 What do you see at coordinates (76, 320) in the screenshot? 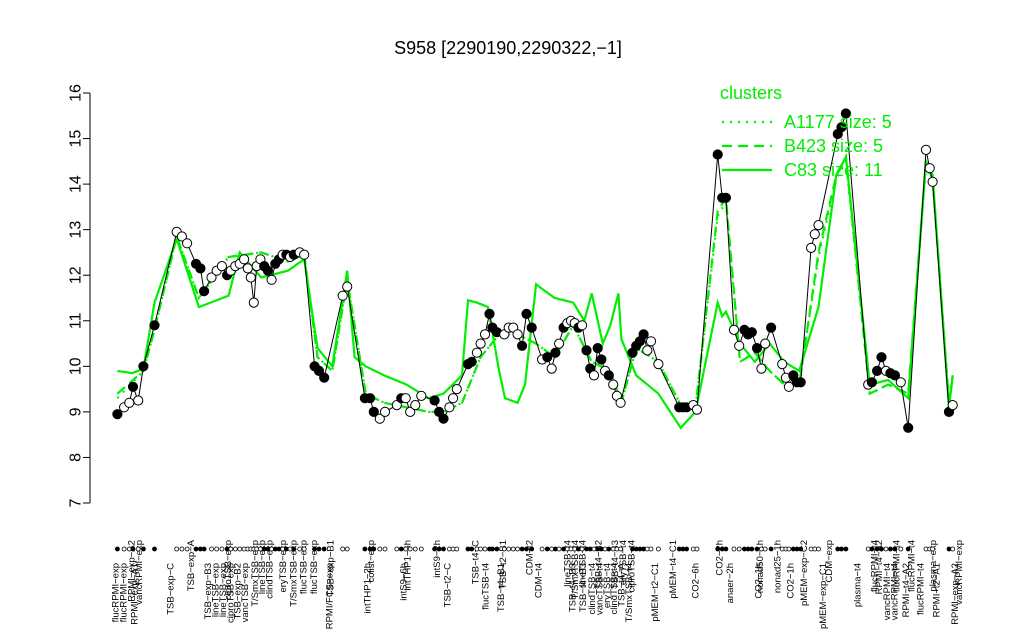
I see `y-tick-label: 11` at bounding box center [76, 320].